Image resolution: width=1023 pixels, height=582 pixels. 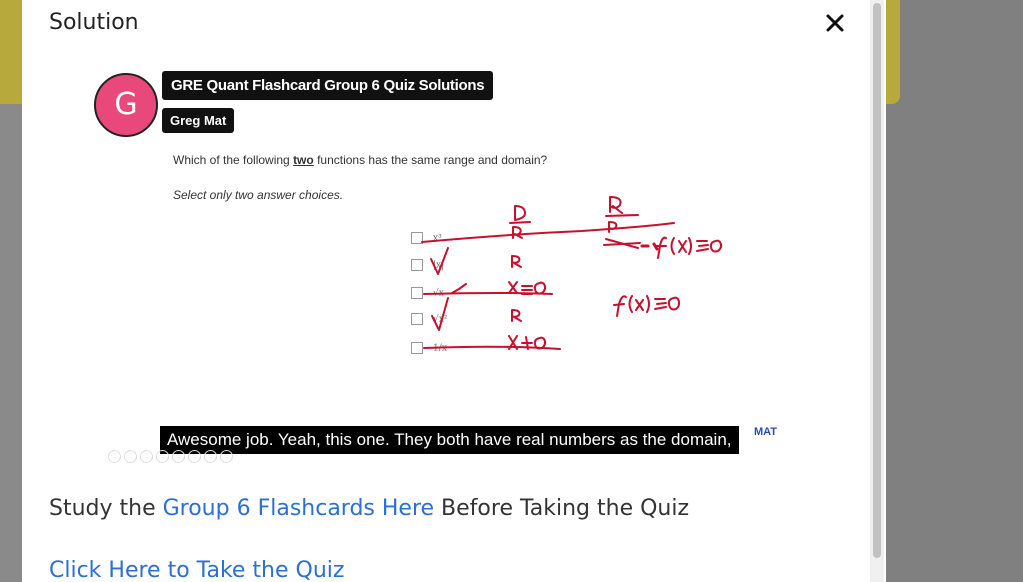 I want to click on playback-controls, so click(x=172, y=459).